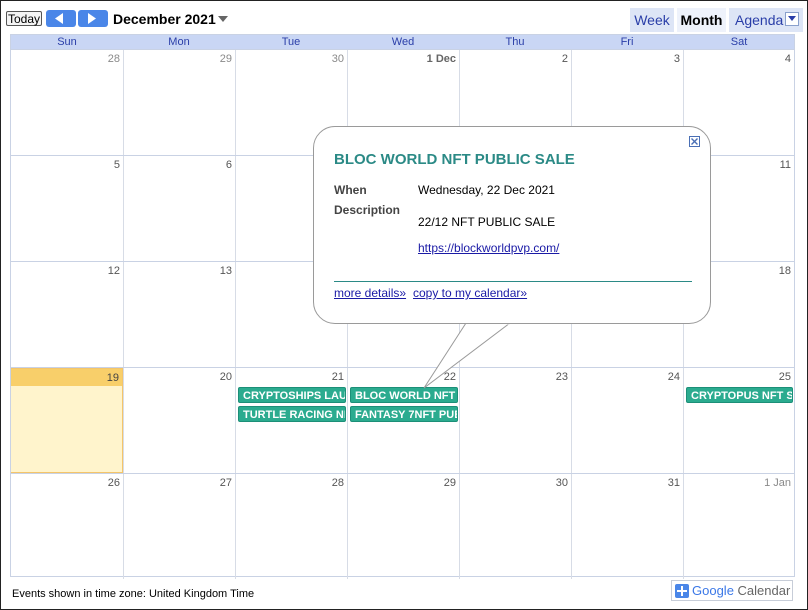  What do you see at coordinates (627, 420) in the screenshot?
I see `day-cell: 24` at bounding box center [627, 420].